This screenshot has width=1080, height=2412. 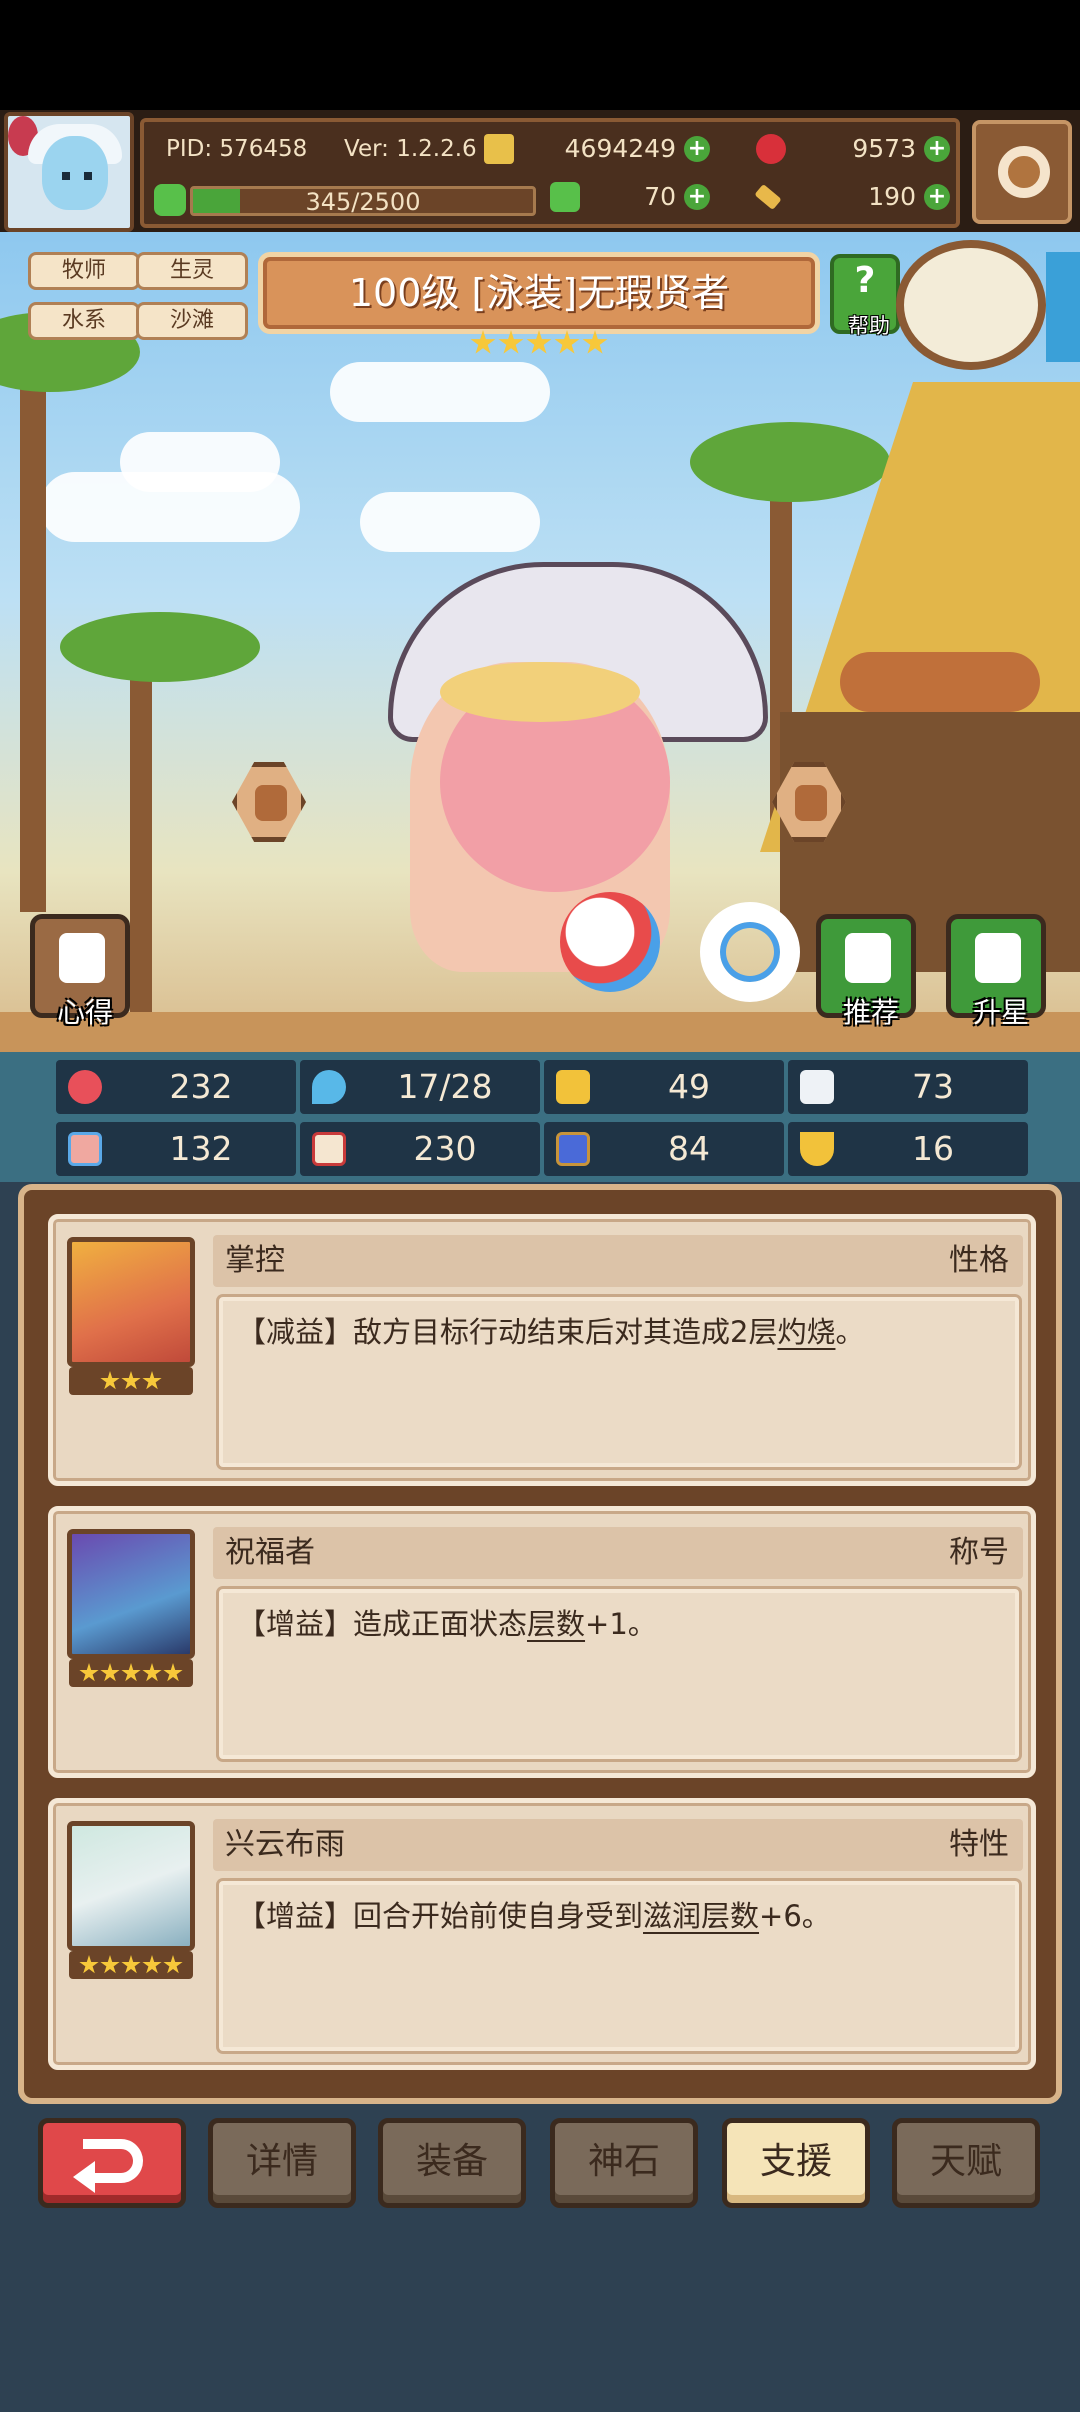 I want to click on arrow-left-icon, so click(x=271, y=803).